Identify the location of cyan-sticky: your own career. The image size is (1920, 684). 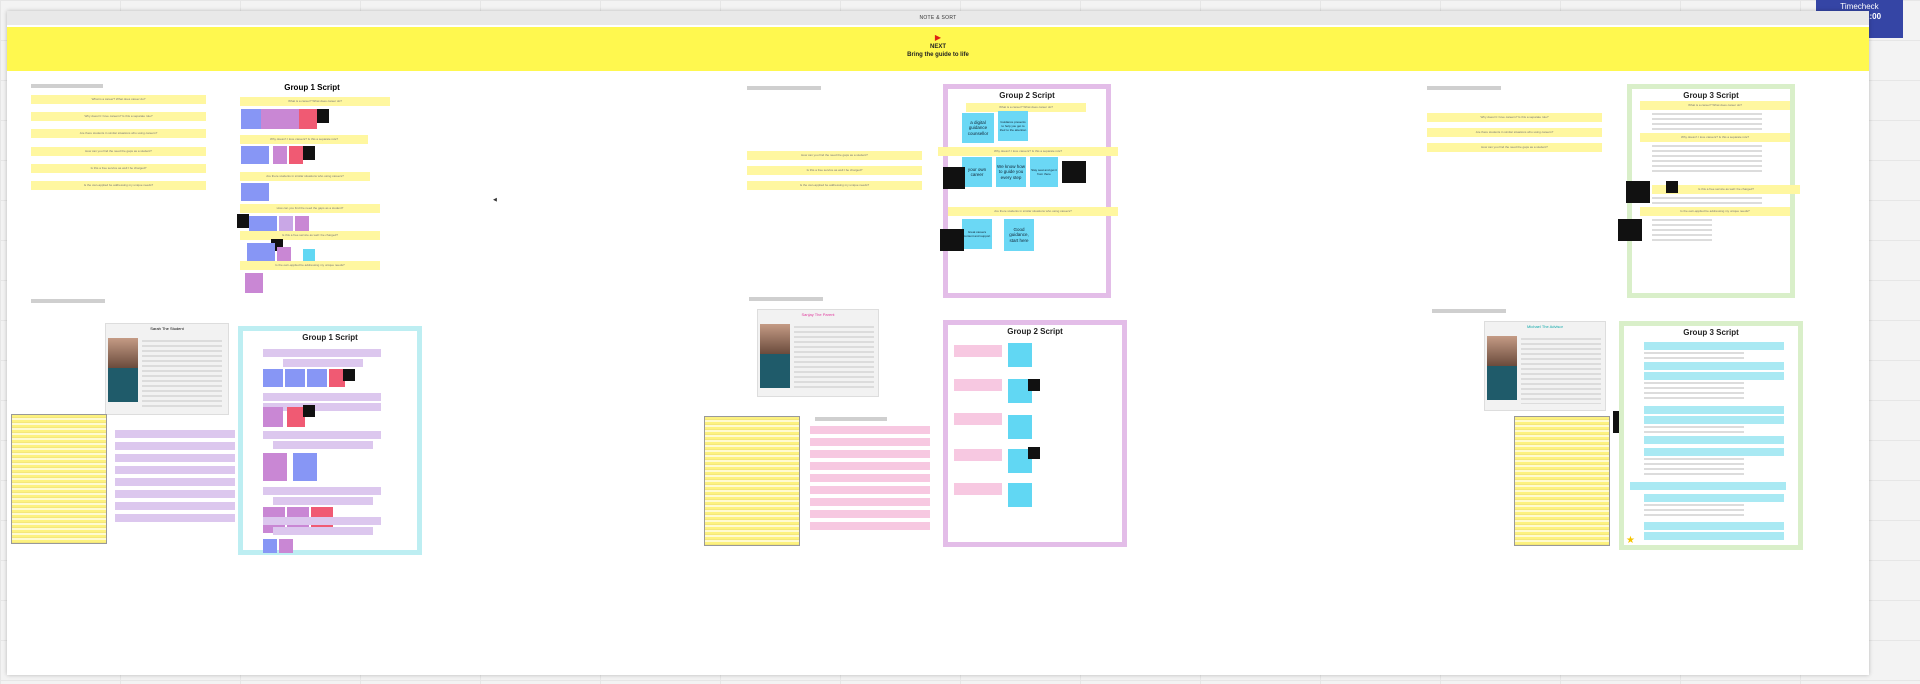
(977, 172).